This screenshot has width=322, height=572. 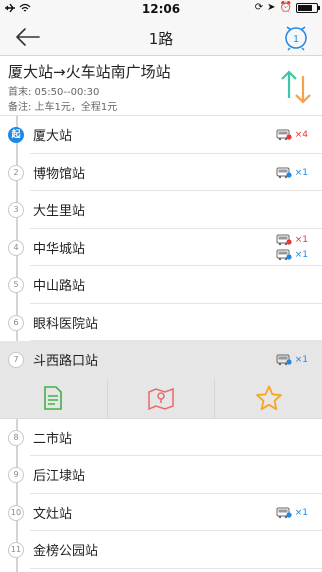 What do you see at coordinates (161, 360) in the screenshot?
I see `station-row: 7 斗西路口站 ×1` at bounding box center [161, 360].